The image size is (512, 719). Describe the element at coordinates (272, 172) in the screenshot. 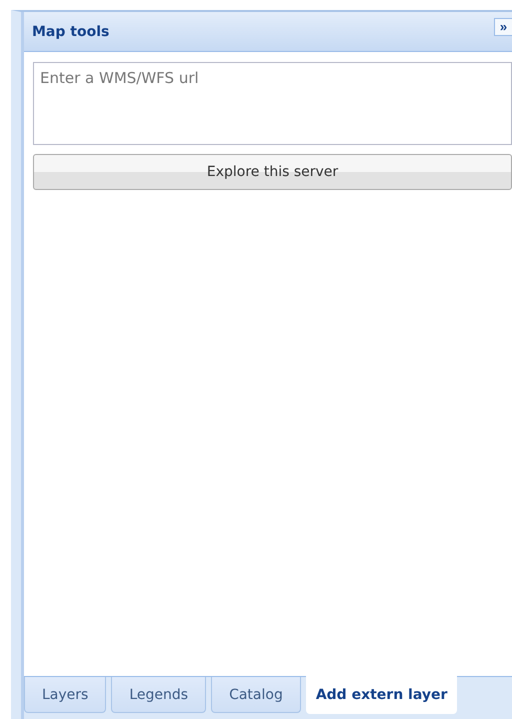

I see `explore-button: Explore this server` at that location.